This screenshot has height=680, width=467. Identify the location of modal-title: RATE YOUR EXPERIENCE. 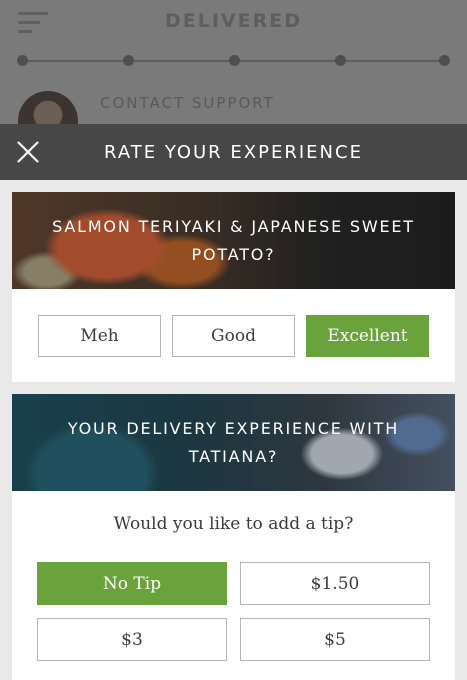
(233, 152).